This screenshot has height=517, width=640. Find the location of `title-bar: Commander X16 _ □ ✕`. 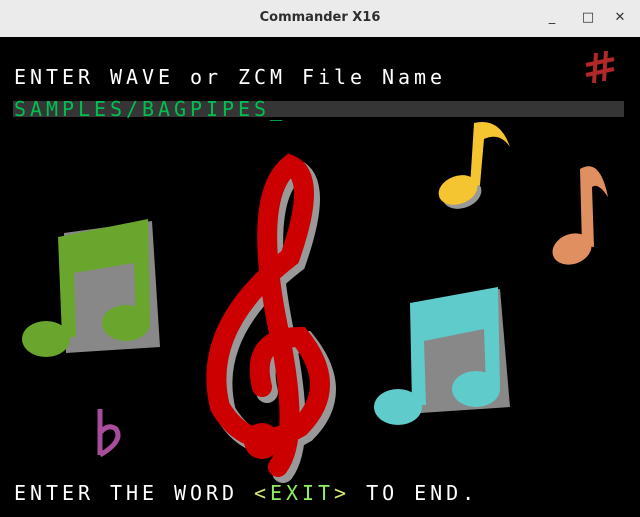

title-bar: Commander X16 _ □ ✕ is located at coordinates (320, 19).